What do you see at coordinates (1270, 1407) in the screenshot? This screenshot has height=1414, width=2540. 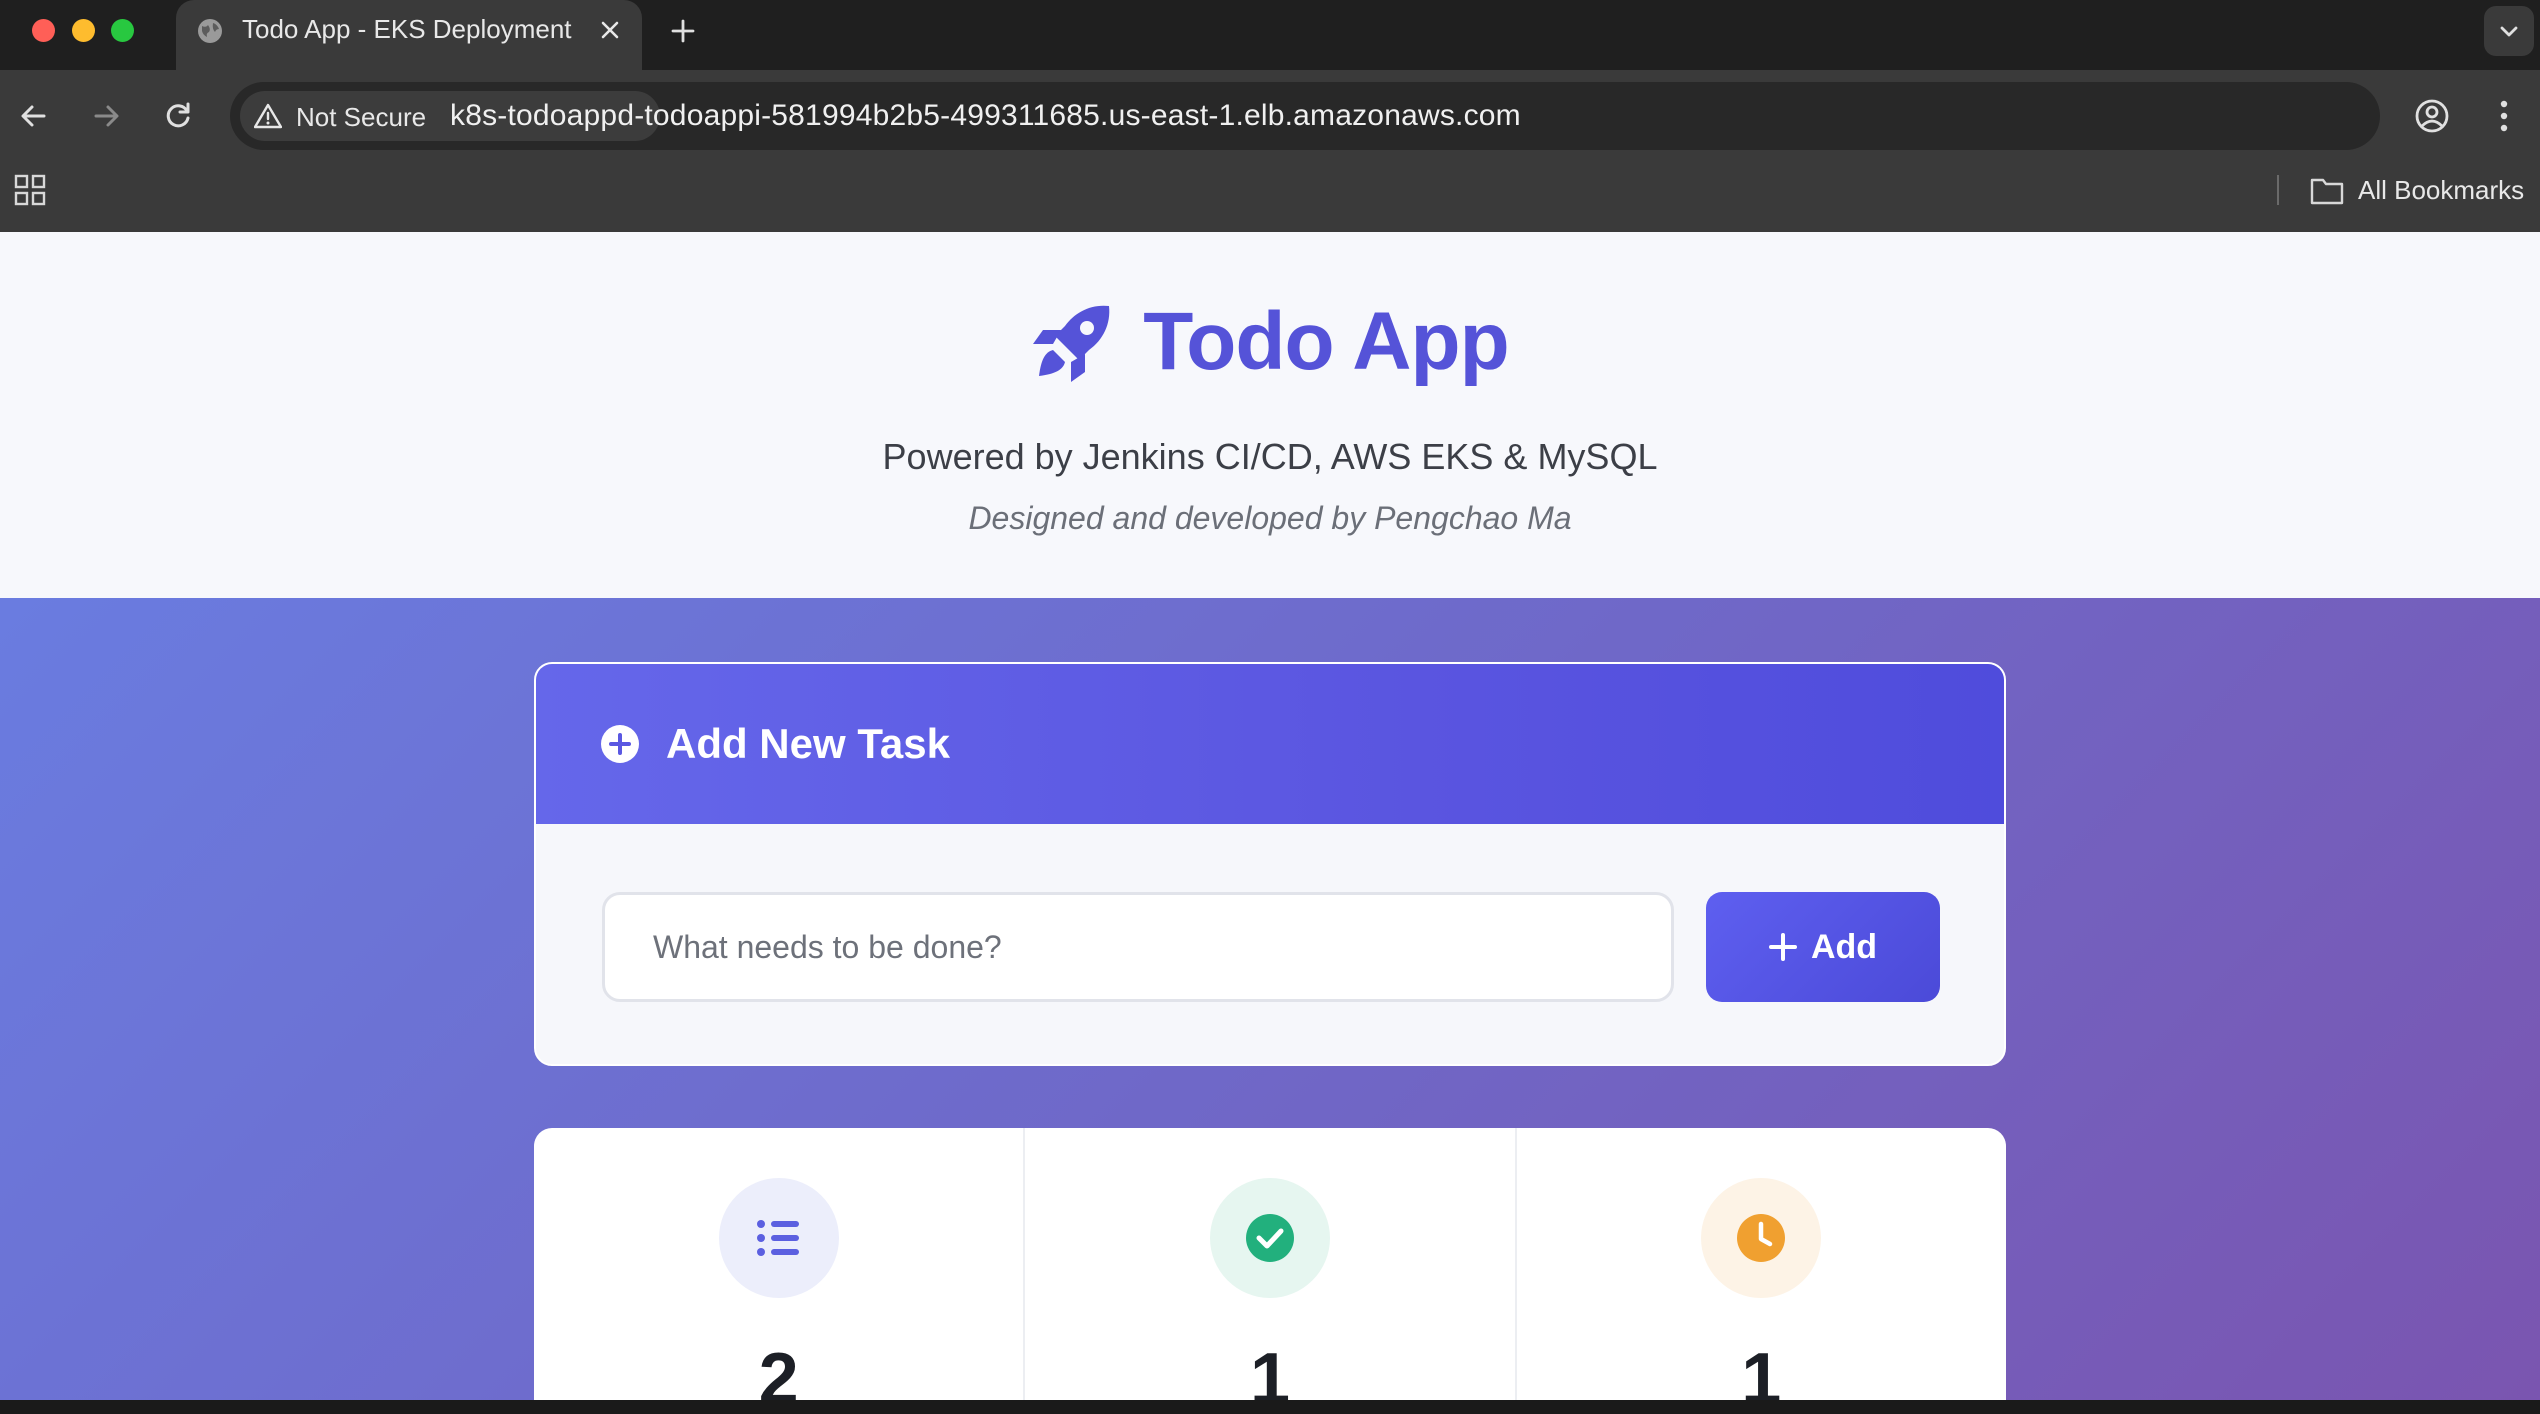 I see `window-bottom-edge` at bounding box center [1270, 1407].